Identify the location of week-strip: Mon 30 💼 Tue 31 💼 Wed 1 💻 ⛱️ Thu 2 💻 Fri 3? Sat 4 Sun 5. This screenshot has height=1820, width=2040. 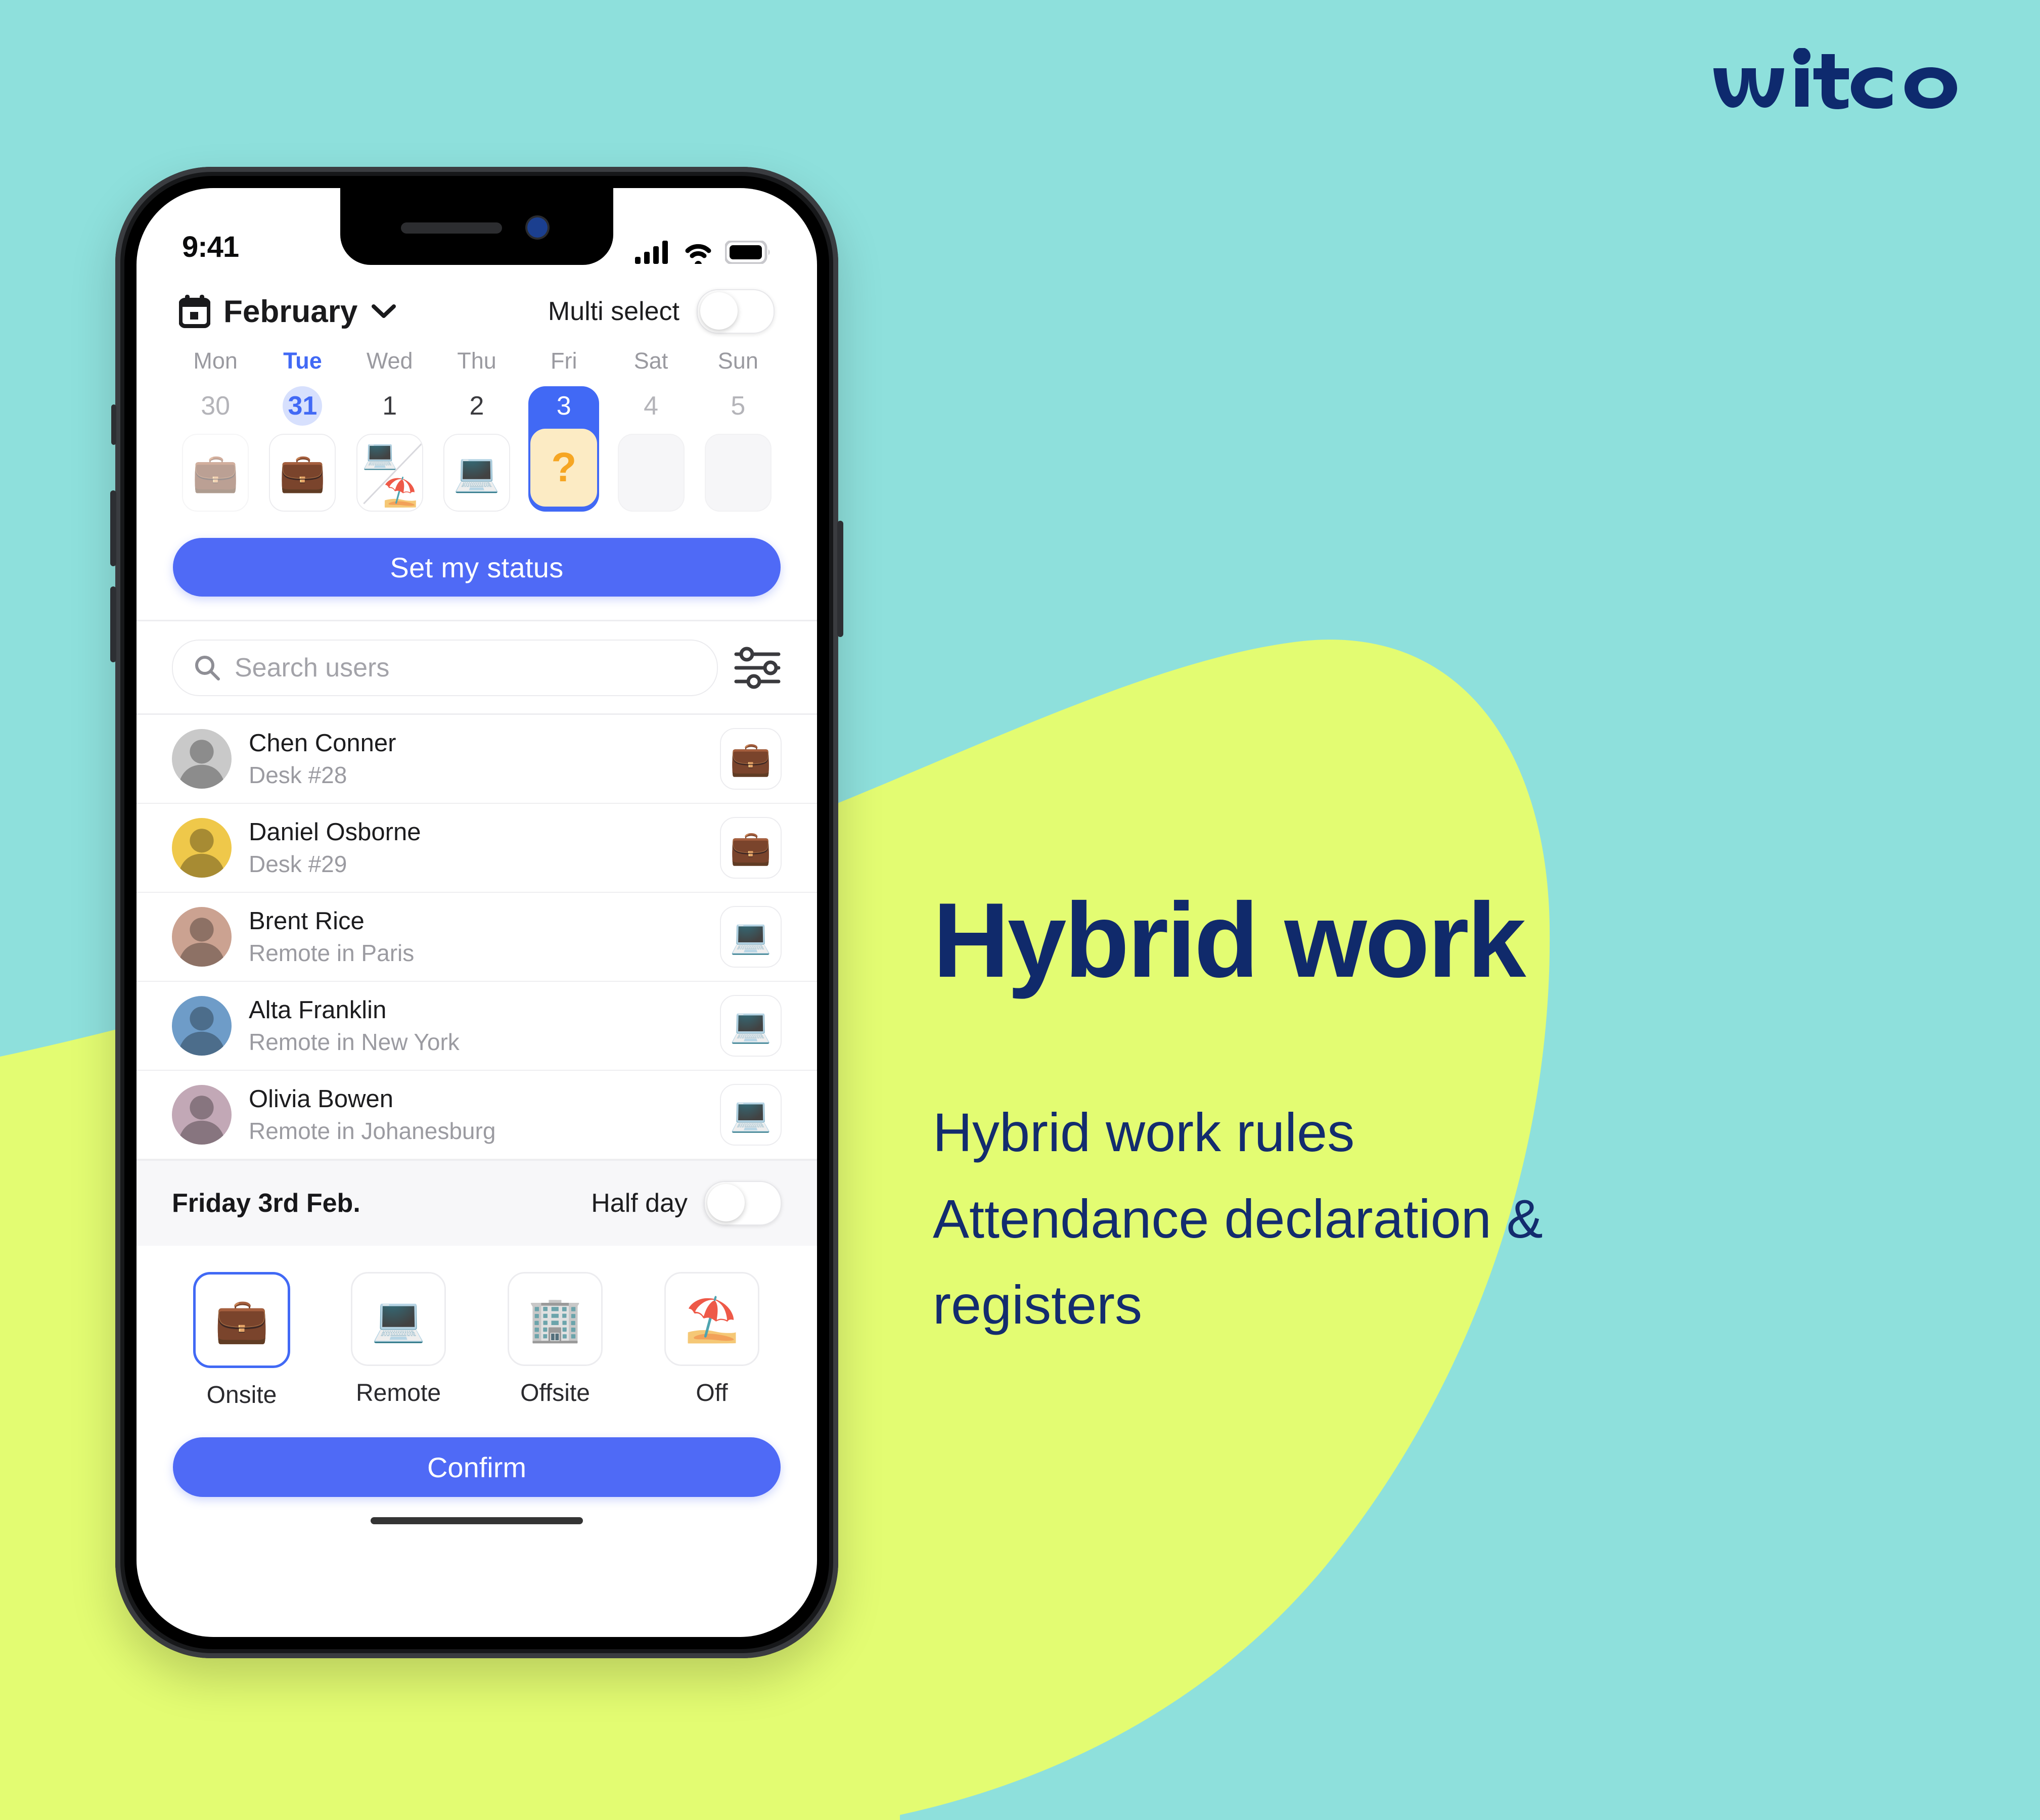
(477, 425).